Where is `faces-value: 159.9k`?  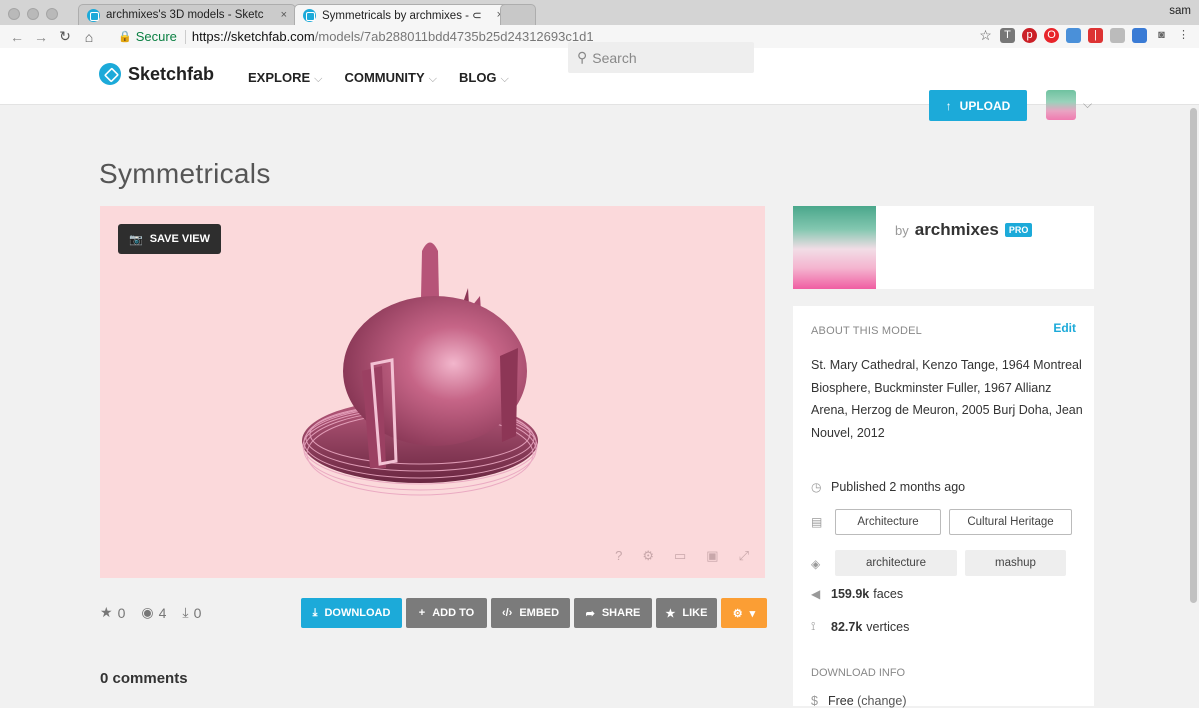
faces-value: 159.9k is located at coordinates (850, 594).